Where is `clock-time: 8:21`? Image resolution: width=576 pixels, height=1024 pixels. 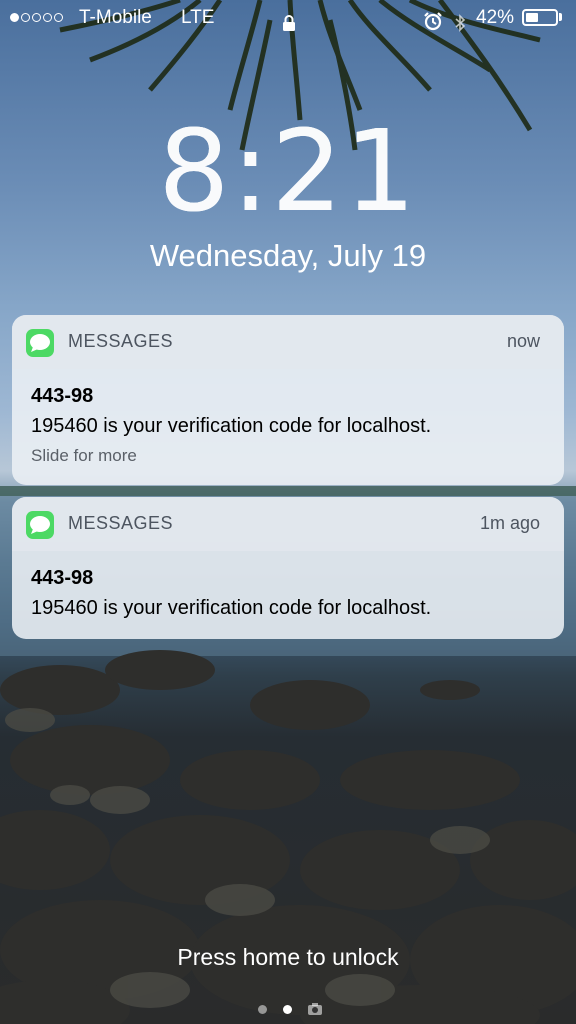
clock-time: 8:21 is located at coordinates (288, 172).